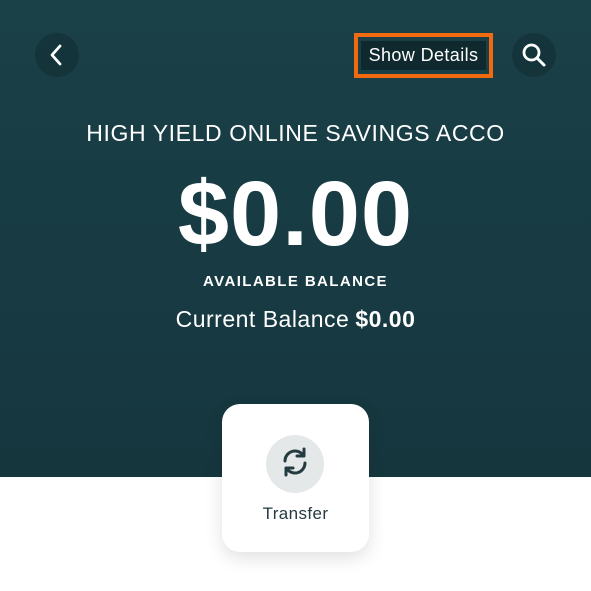 Image resolution: width=591 pixels, height=591 pixels. Describe the element at coordinates (262, 319) in the screenshot. I see `current-balance-label: Current Balance` at that location.